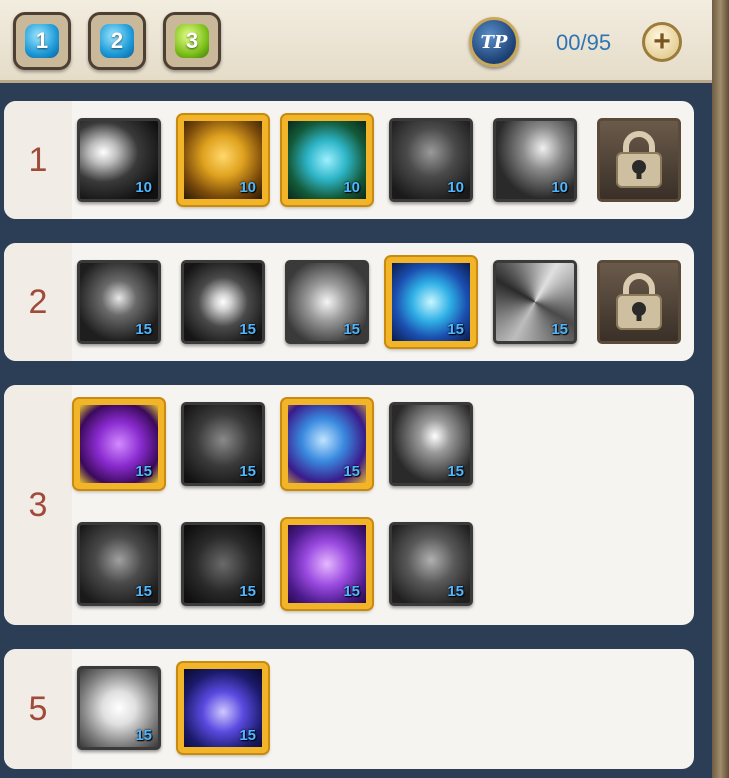 This screenshot has width=729, height=778. What do you see at coordinates (38, 709) in the screenshot?
I see `row-label: 5` at bounding box center [38, 709].